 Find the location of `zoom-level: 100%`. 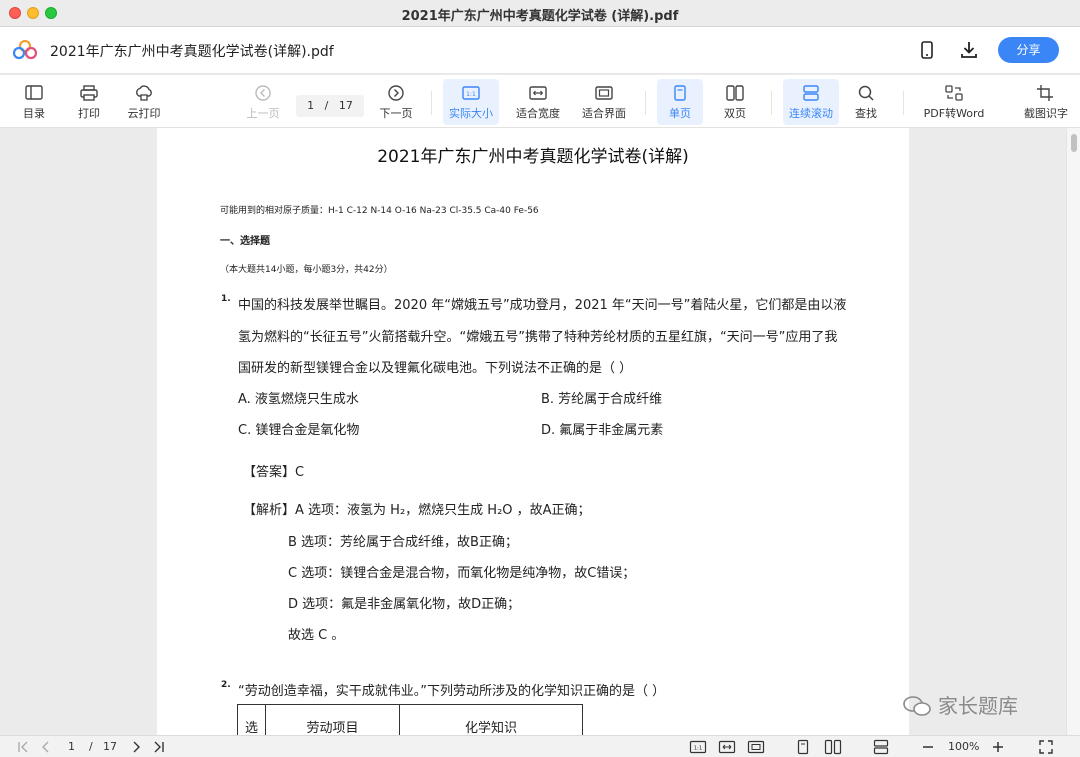

zoom-level: 100% is located at coordinates (963, 747).